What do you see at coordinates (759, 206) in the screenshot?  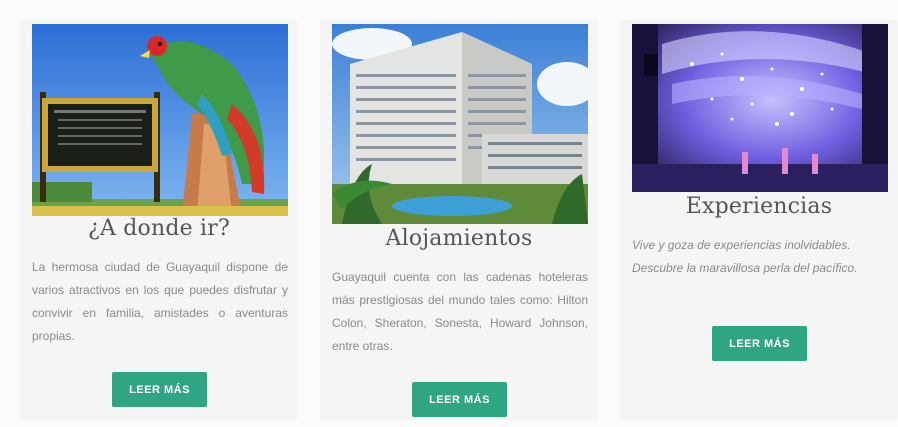 I see `card-title: Experiencias` at bounding box center [759, 206].